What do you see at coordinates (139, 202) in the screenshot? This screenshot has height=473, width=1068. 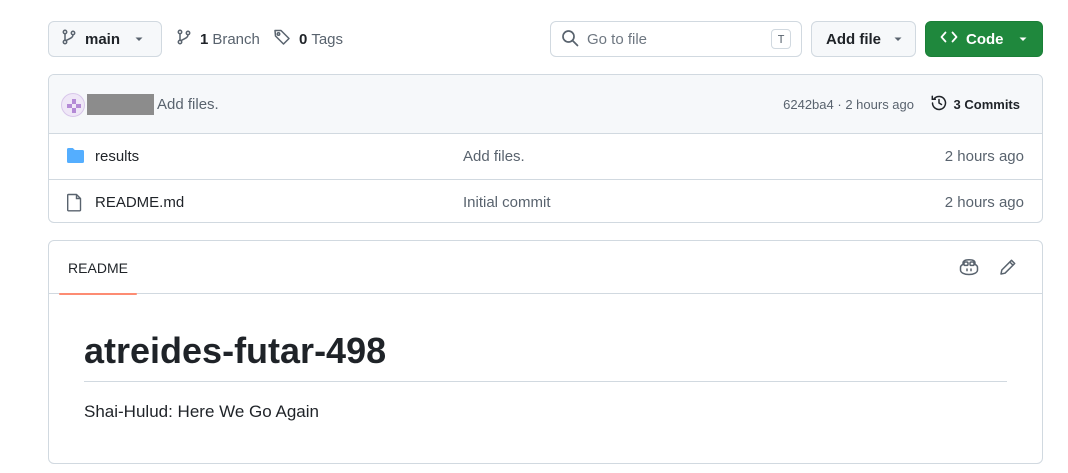 I see `file-name: README.md` at bounding box center [139, 202].